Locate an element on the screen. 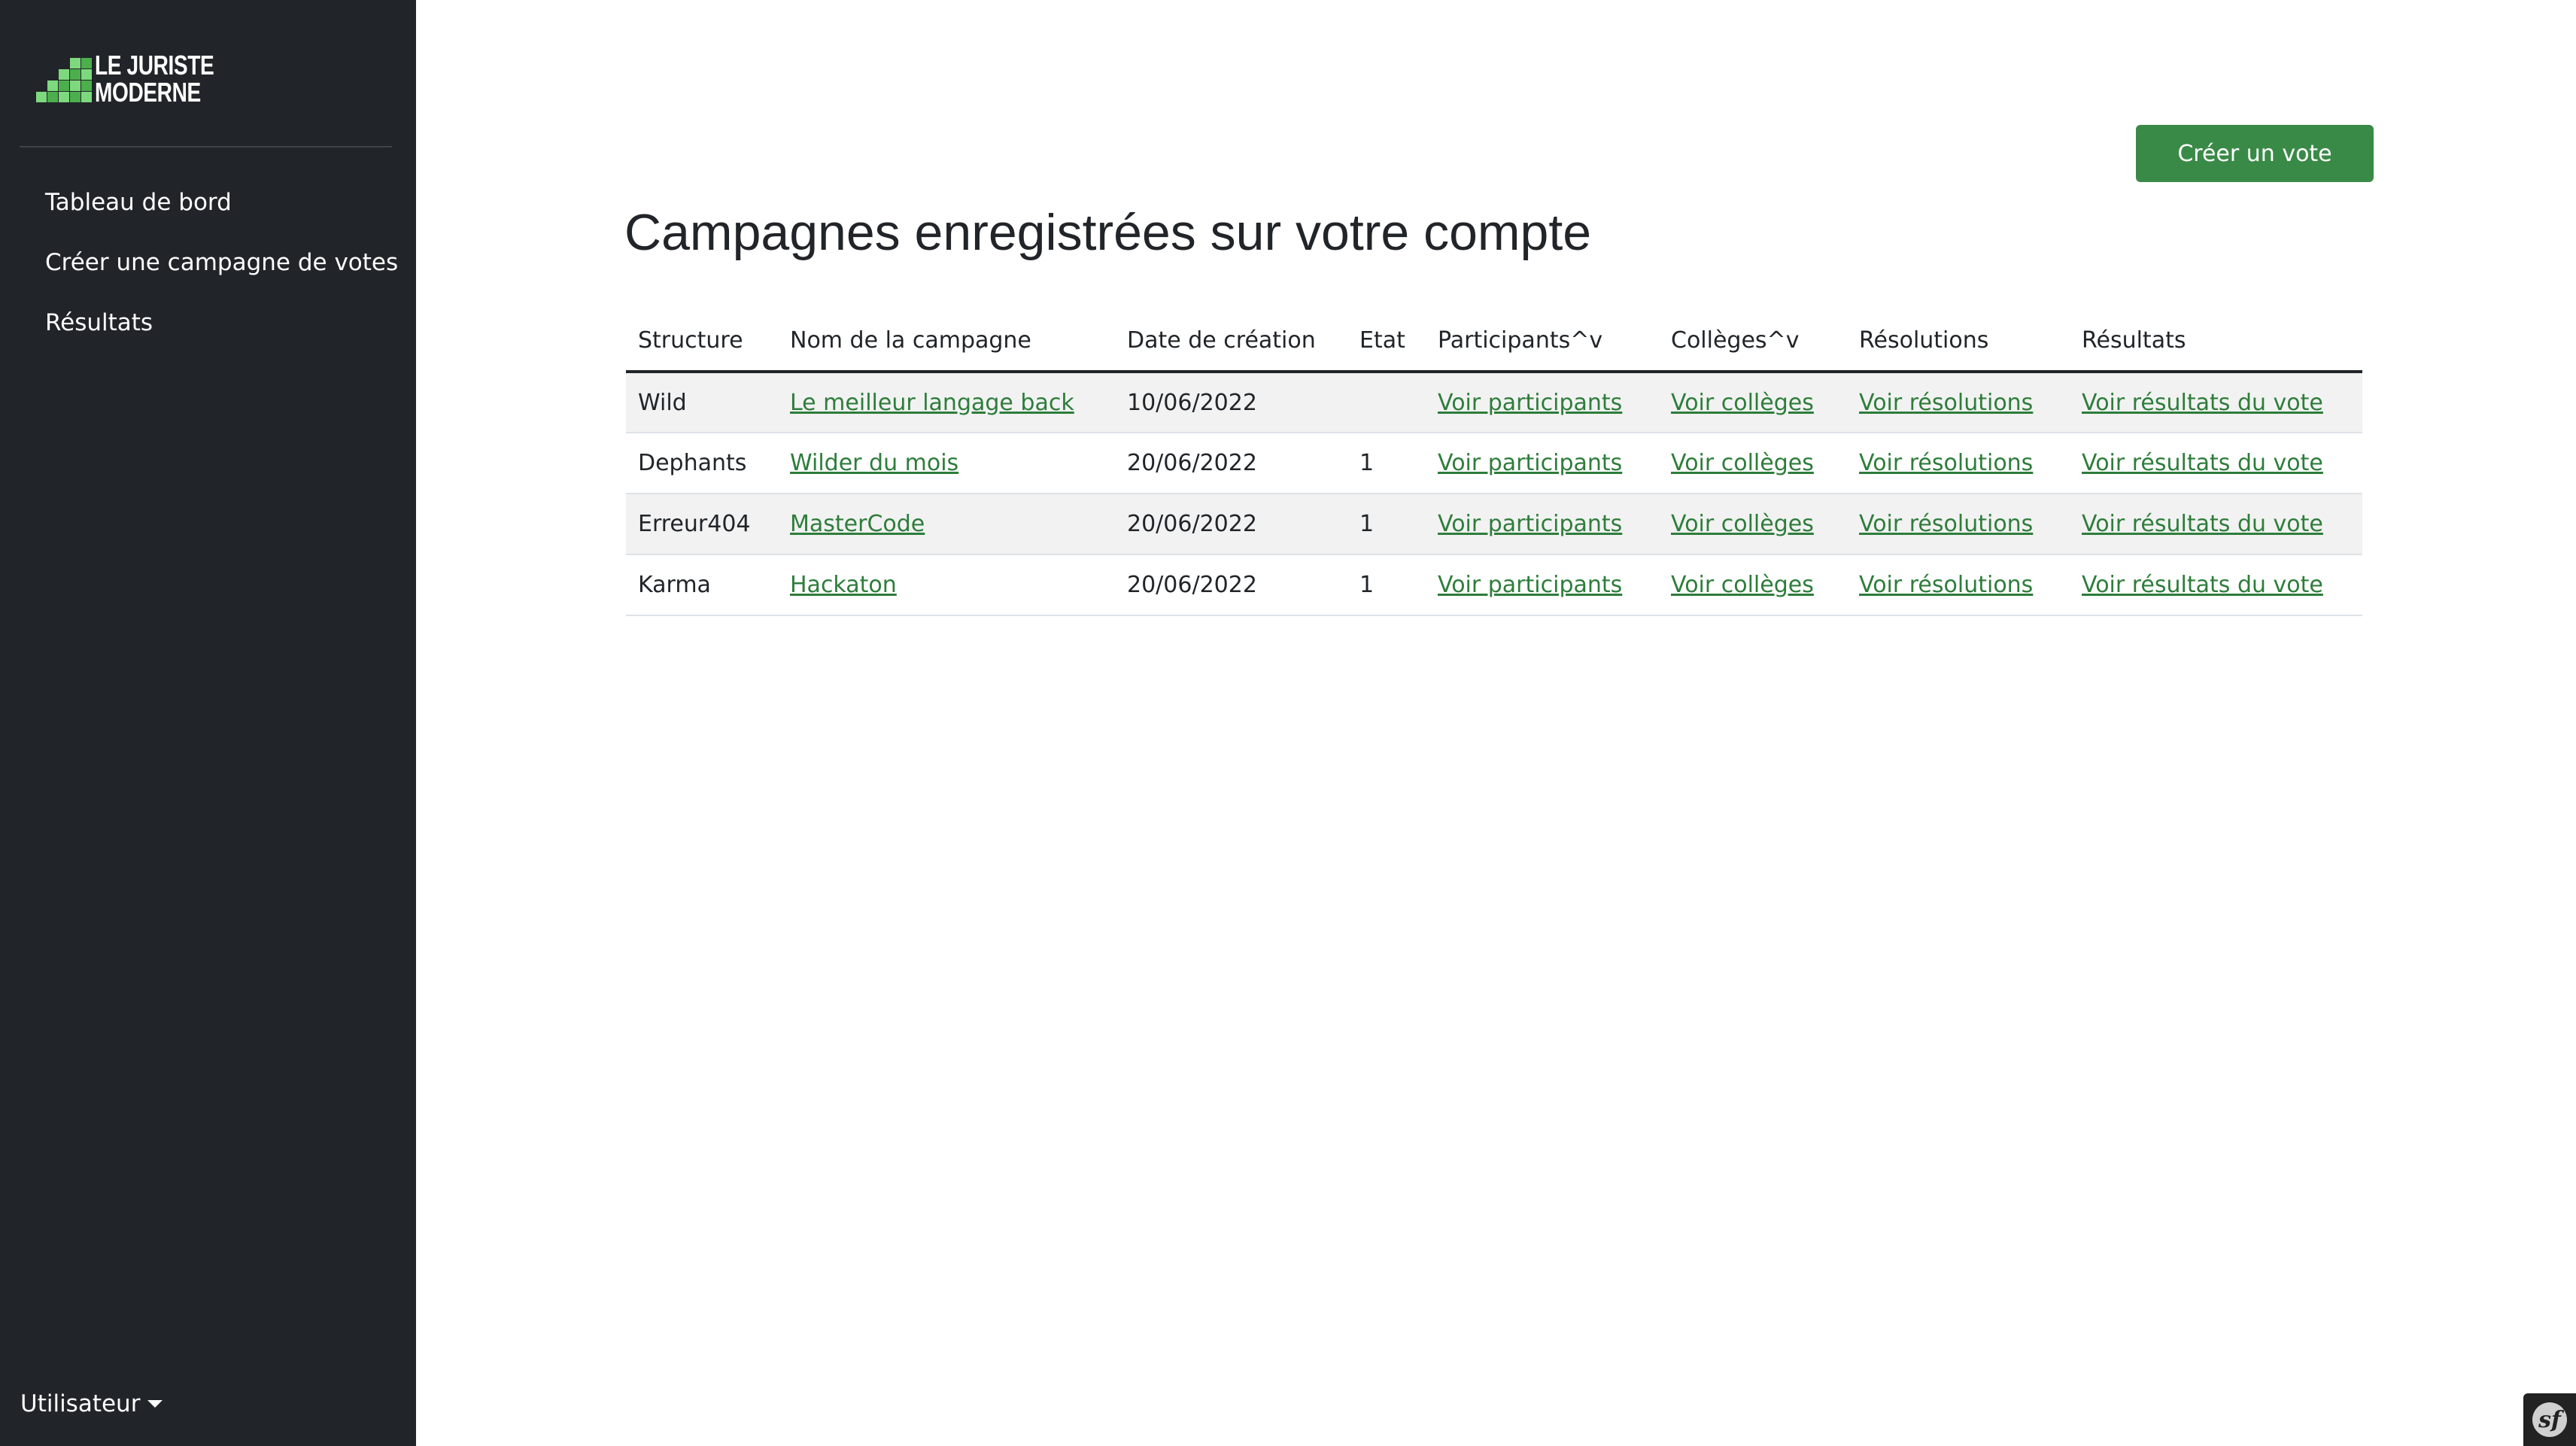  debug-toolbar-toggle: sf is located at coordinates (2549, 1419).